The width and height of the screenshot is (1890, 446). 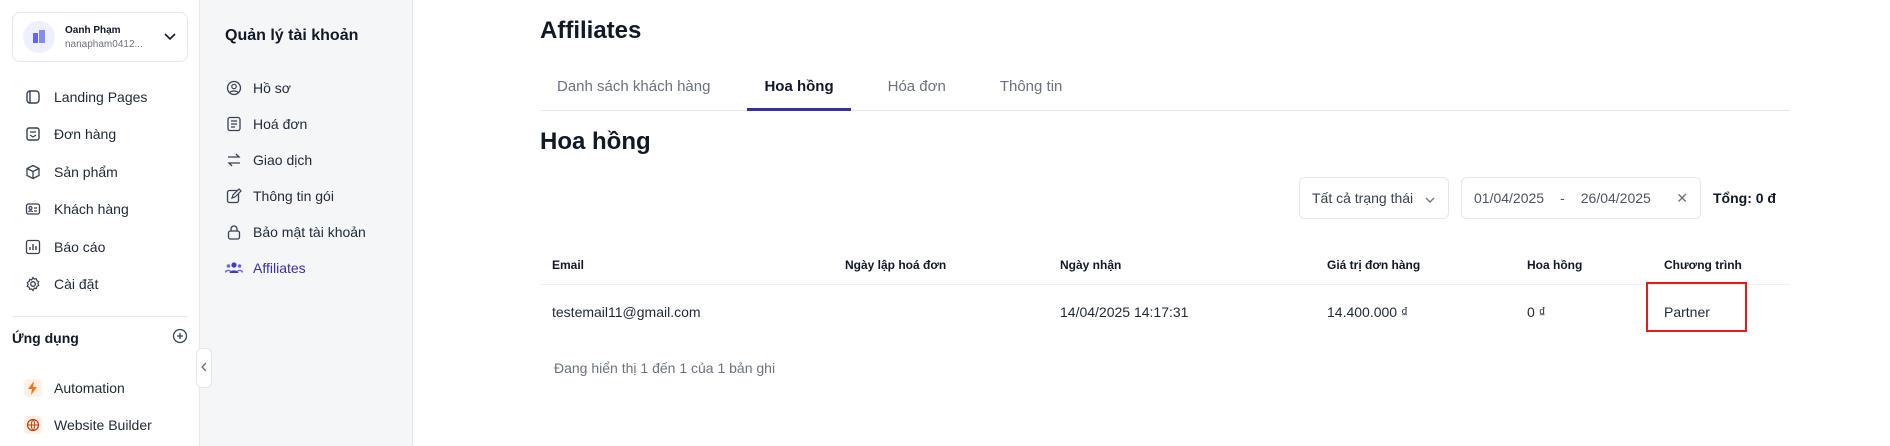 I want to click on tab-customer-list: Danh sách khách hàng, so click(x=633, y=92).